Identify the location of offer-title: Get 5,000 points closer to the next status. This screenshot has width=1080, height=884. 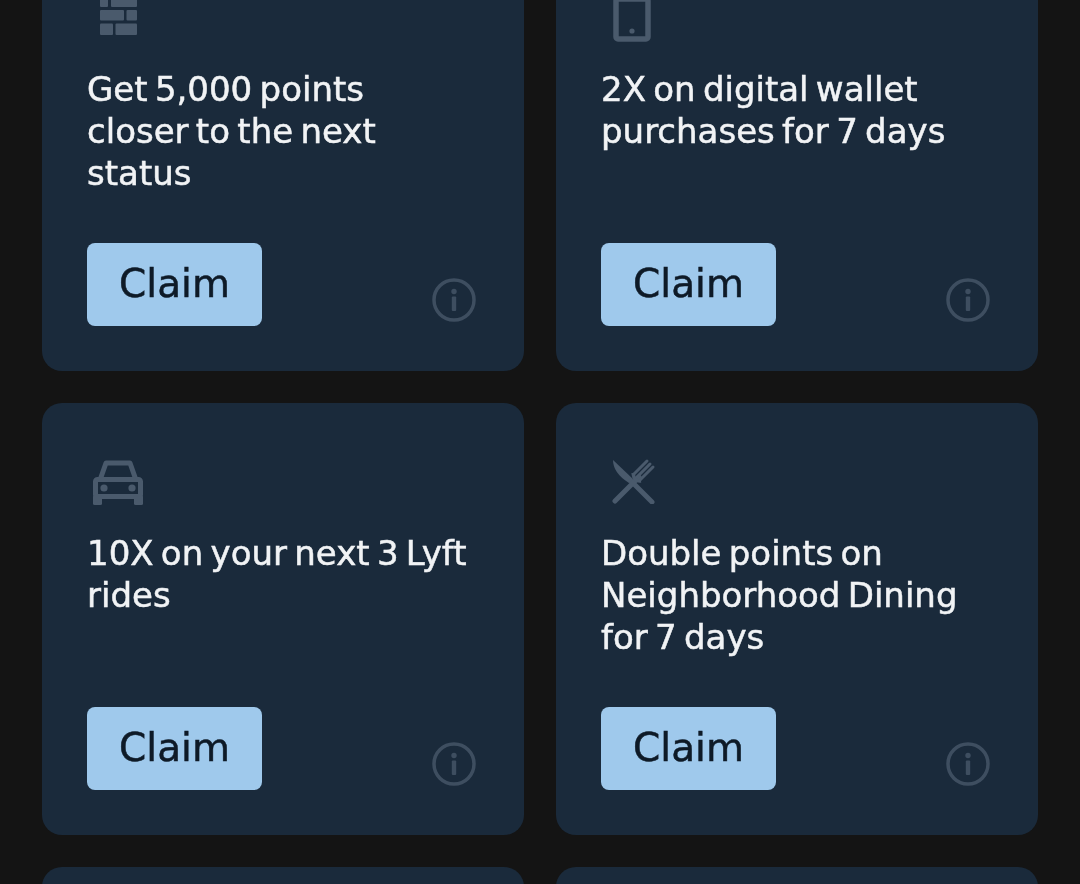
(232, 131).